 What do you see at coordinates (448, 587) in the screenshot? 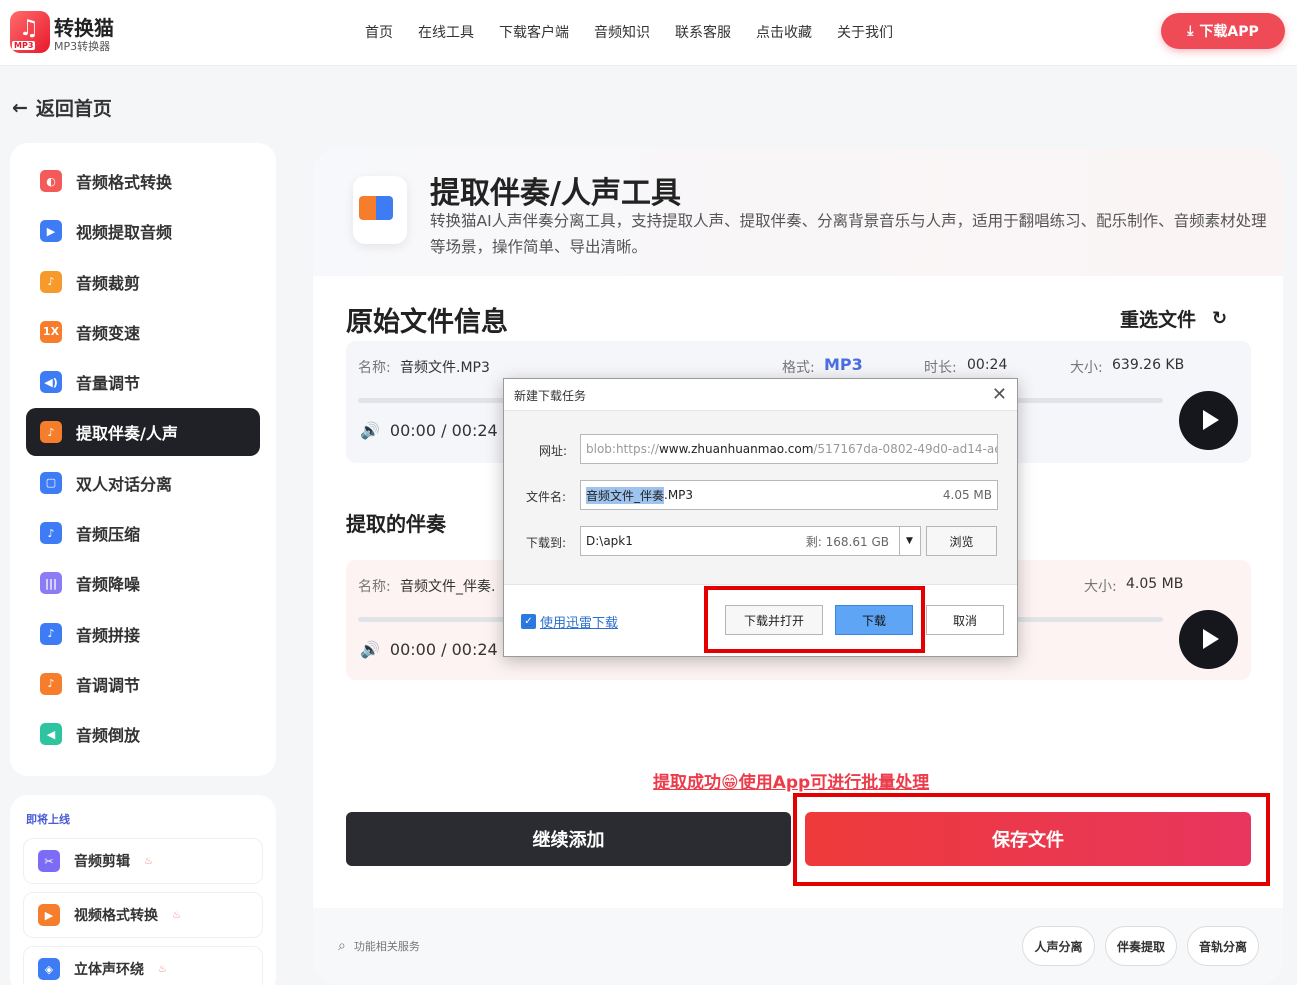
I see `file-name: 音频文件_伴奏.` at bounding box center [448, 587].